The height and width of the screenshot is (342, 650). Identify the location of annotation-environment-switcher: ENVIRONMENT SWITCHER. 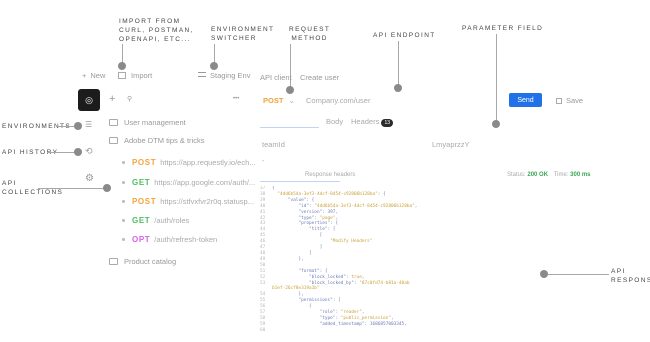
(243, 34).